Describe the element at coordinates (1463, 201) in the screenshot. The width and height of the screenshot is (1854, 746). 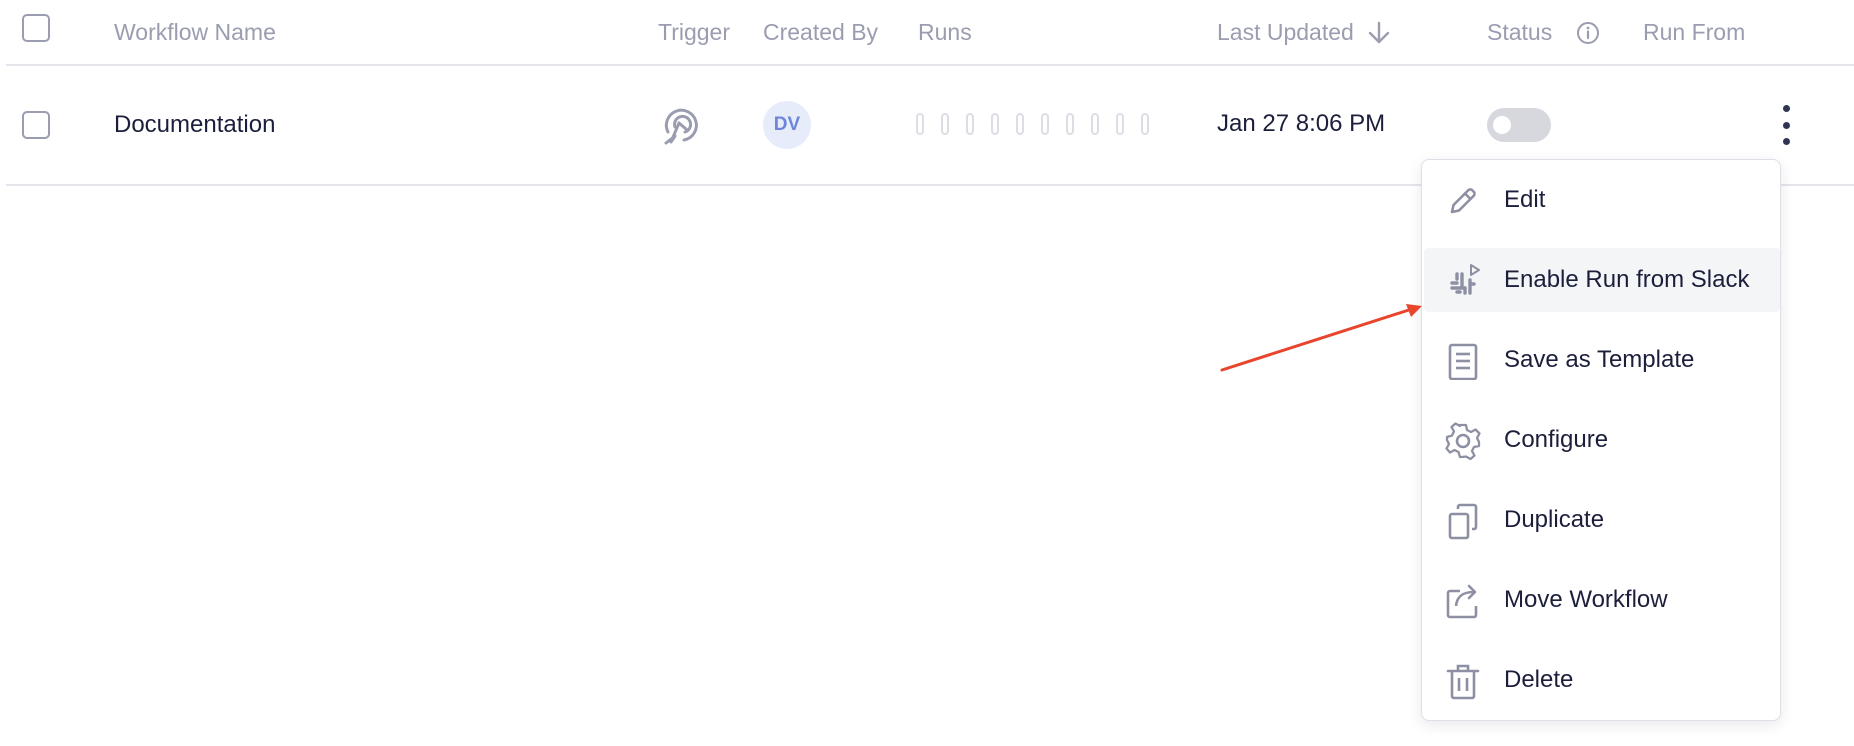
I see `pencil-icon` at that location.